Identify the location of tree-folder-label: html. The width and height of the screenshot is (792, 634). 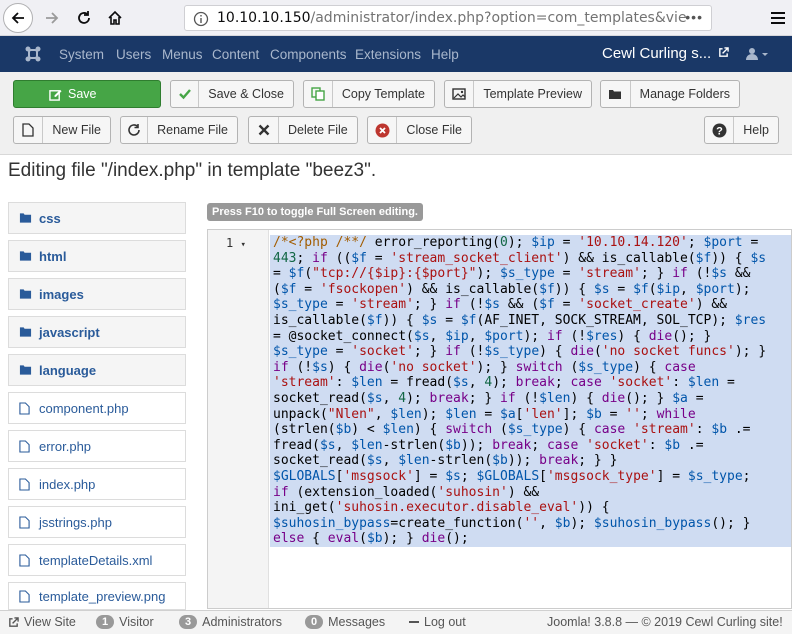
(53, 256).